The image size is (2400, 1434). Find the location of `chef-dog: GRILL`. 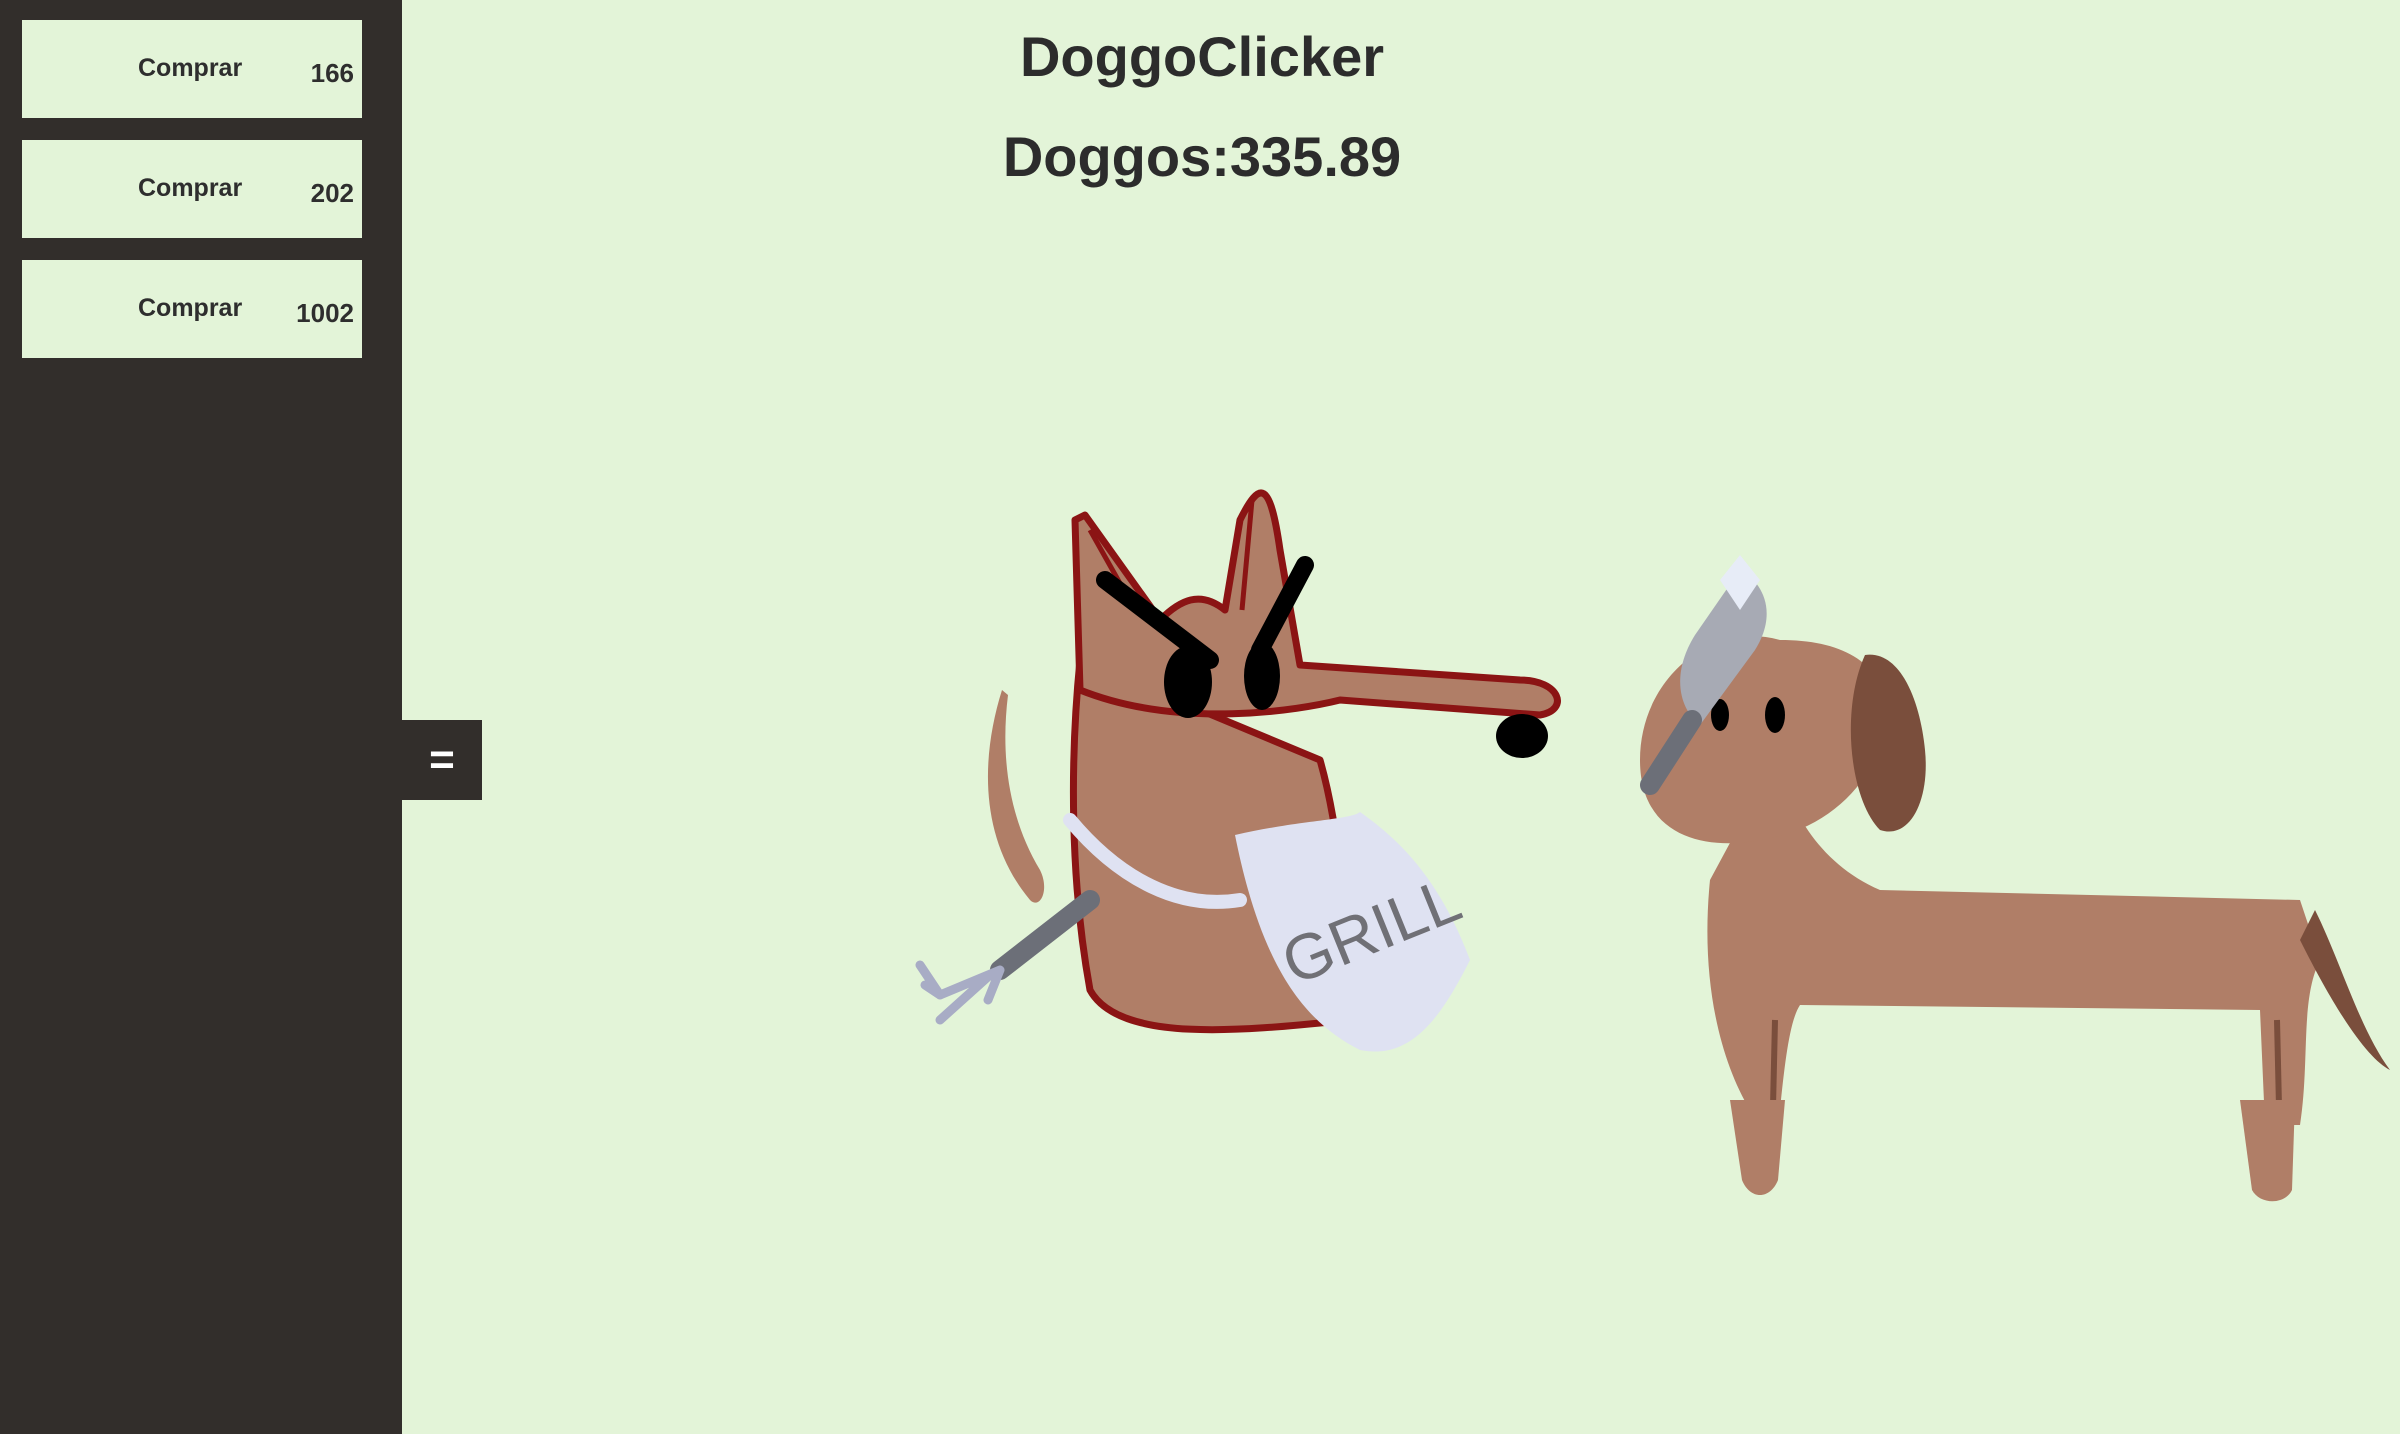

chef-dog: GRILL is located at coordinates (1238, 770).